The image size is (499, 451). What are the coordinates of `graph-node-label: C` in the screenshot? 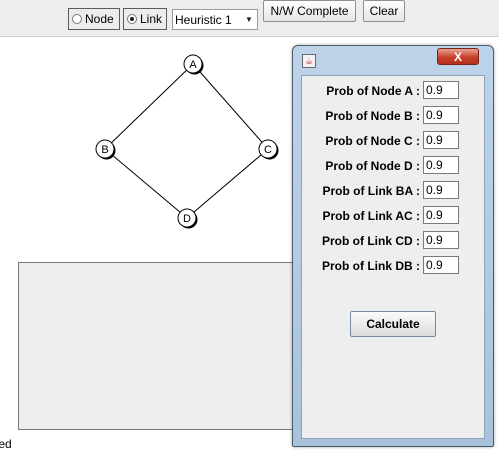 It's located at (268, 150).